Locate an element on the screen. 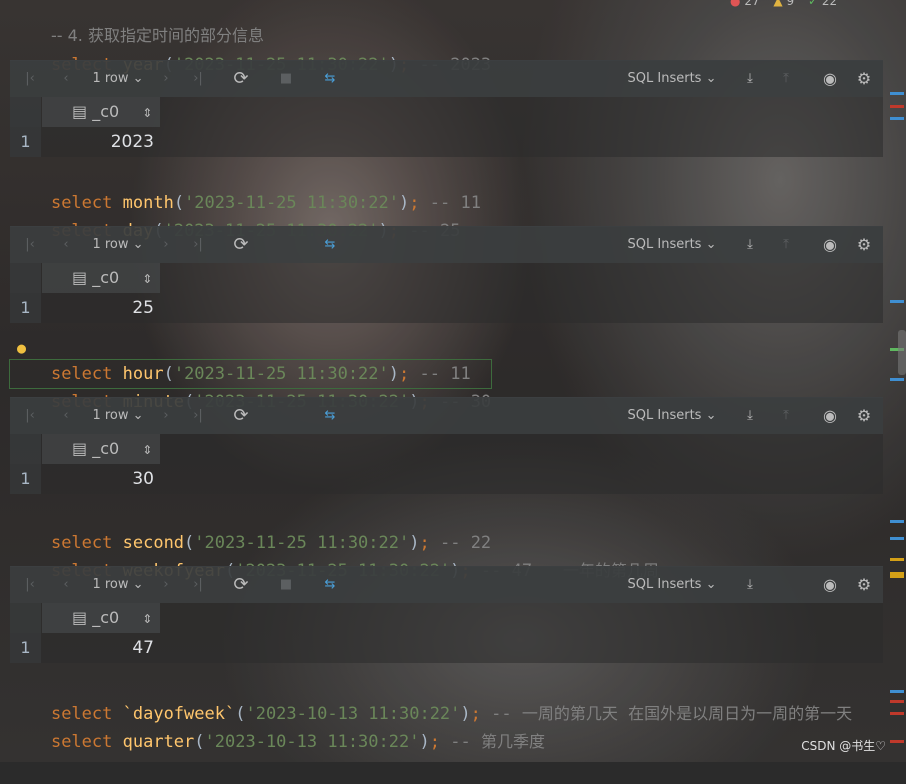 The image size is (906, 784). result-cell: 2023 is located at coordinates (101, 142).